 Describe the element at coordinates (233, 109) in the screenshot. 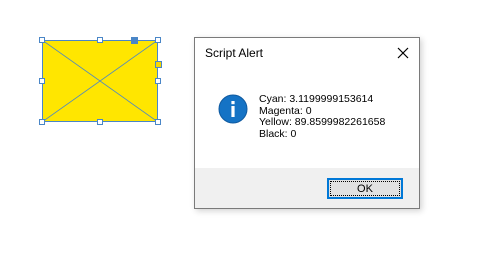

I see `info-icon` at that location.